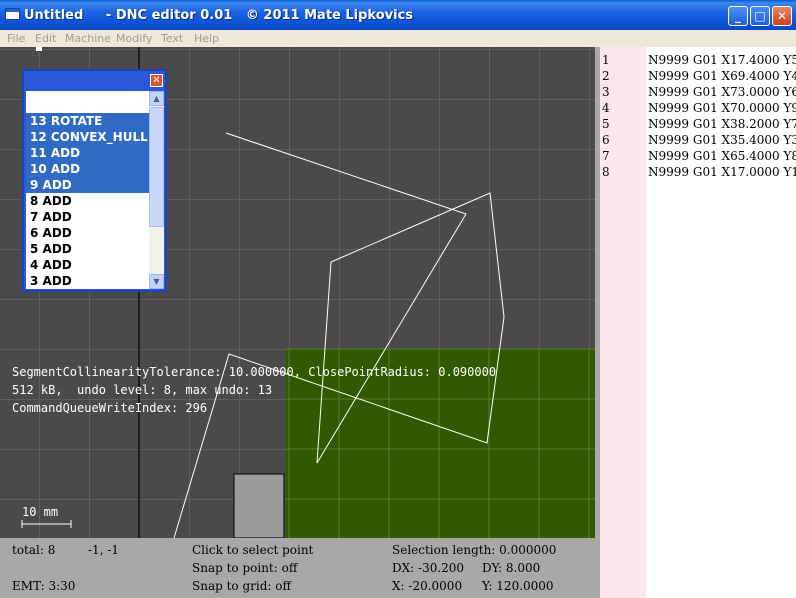  I want to click on menu-help: Help, so click(206, 38).